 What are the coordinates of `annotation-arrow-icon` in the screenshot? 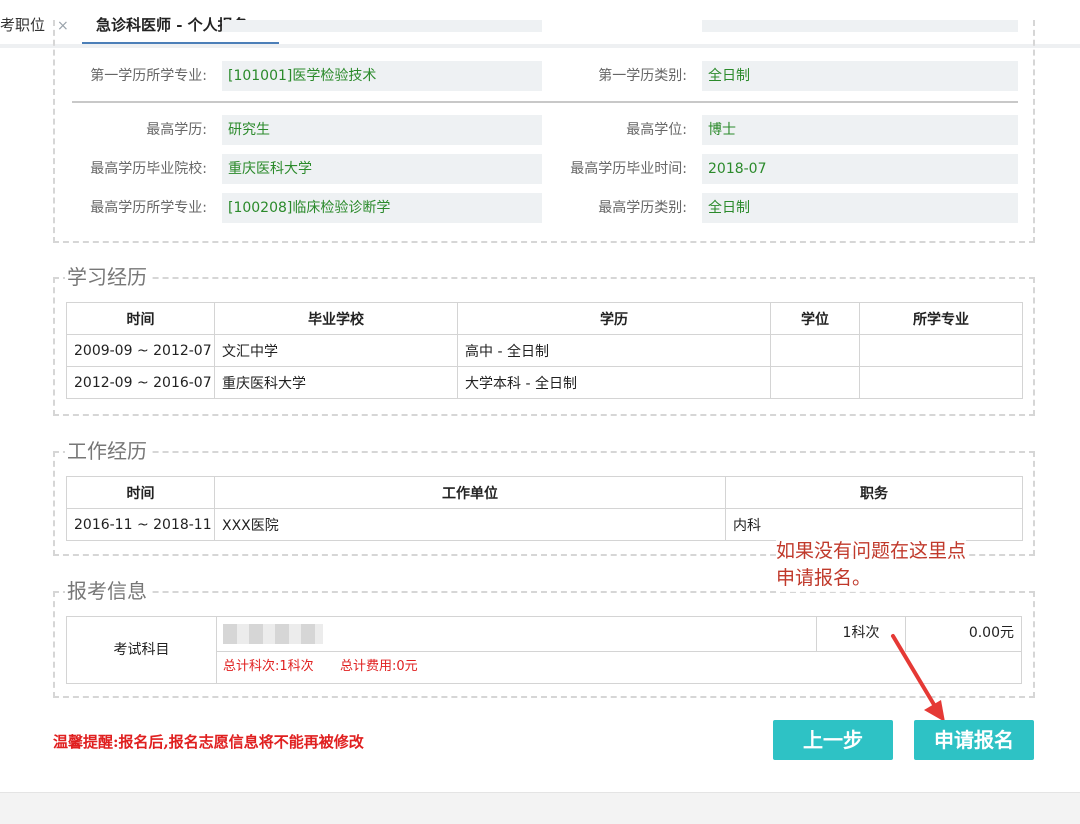 It's located at (918, 678).